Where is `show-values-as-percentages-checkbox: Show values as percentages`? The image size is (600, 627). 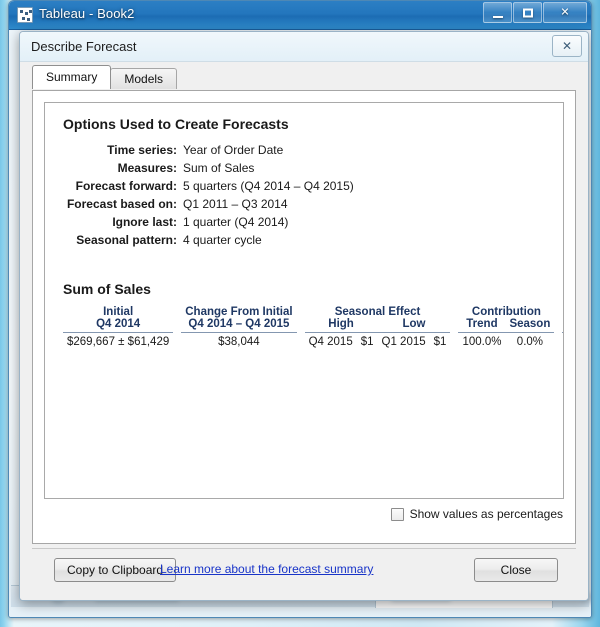 show-values-as-percentages-checkbox: Show values as percentages is located at coordinates (476, 514).